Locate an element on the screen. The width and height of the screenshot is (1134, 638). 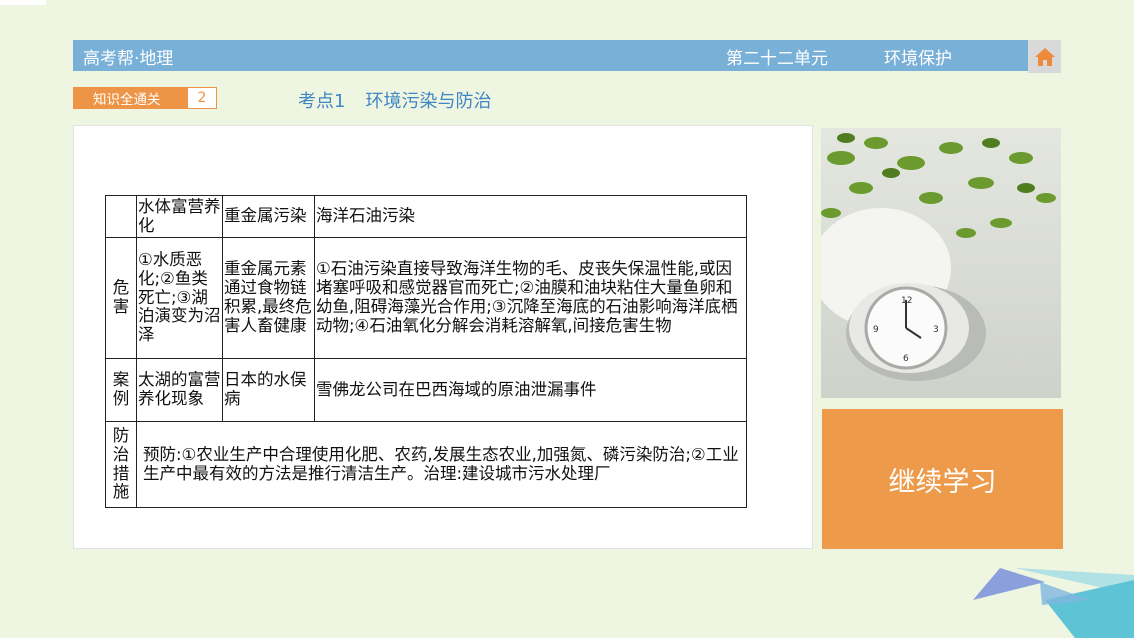
row-header: 危害 is located at coordinates (121, 298).